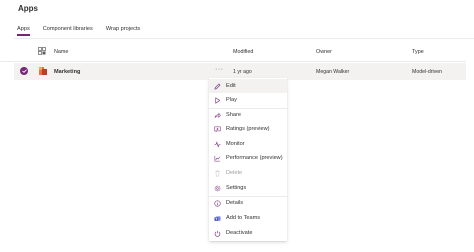 This screenshot has height=252, width=474. What do you see at coordinates (243, 218) in the screenshot?
I see `menu-item-label: Add to Teams` at bounding box center [243, 218].